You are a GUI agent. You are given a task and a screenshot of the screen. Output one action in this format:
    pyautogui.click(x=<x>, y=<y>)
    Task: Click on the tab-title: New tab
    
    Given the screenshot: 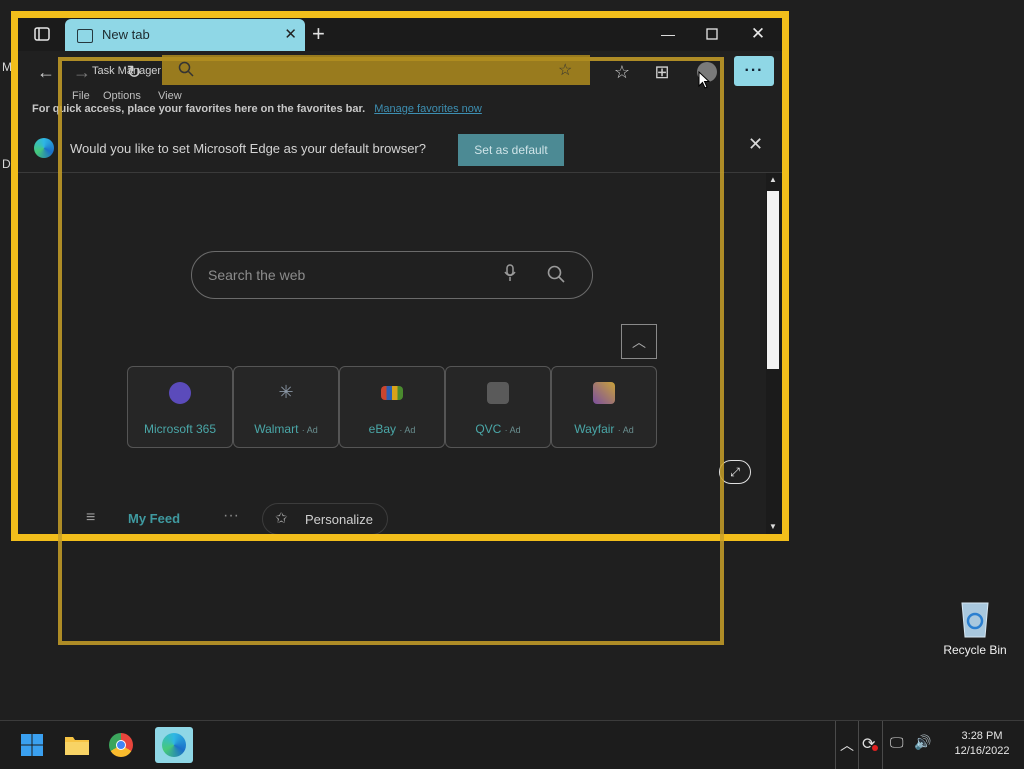 What is the action you would take?
    pyautogui.click(x=126, y=34)
    